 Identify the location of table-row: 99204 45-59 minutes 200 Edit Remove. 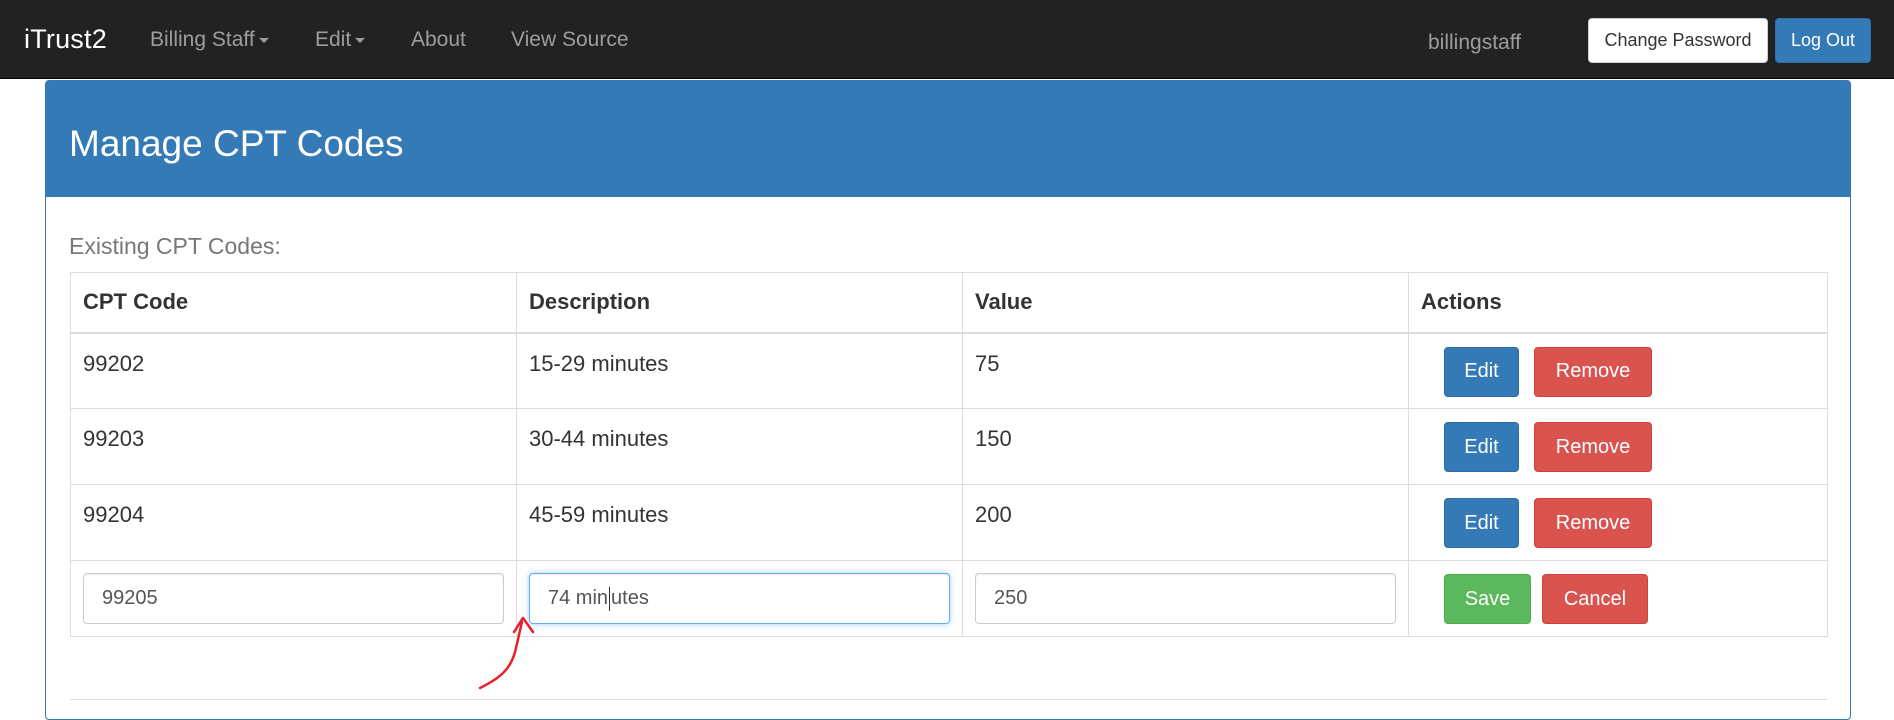
(949, 522).